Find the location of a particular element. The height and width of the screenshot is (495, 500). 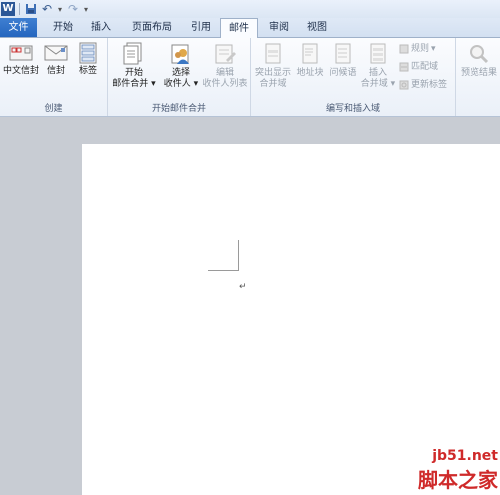

insert-merge-field-label-2: 合并域 is located at coordinates (374, 84).